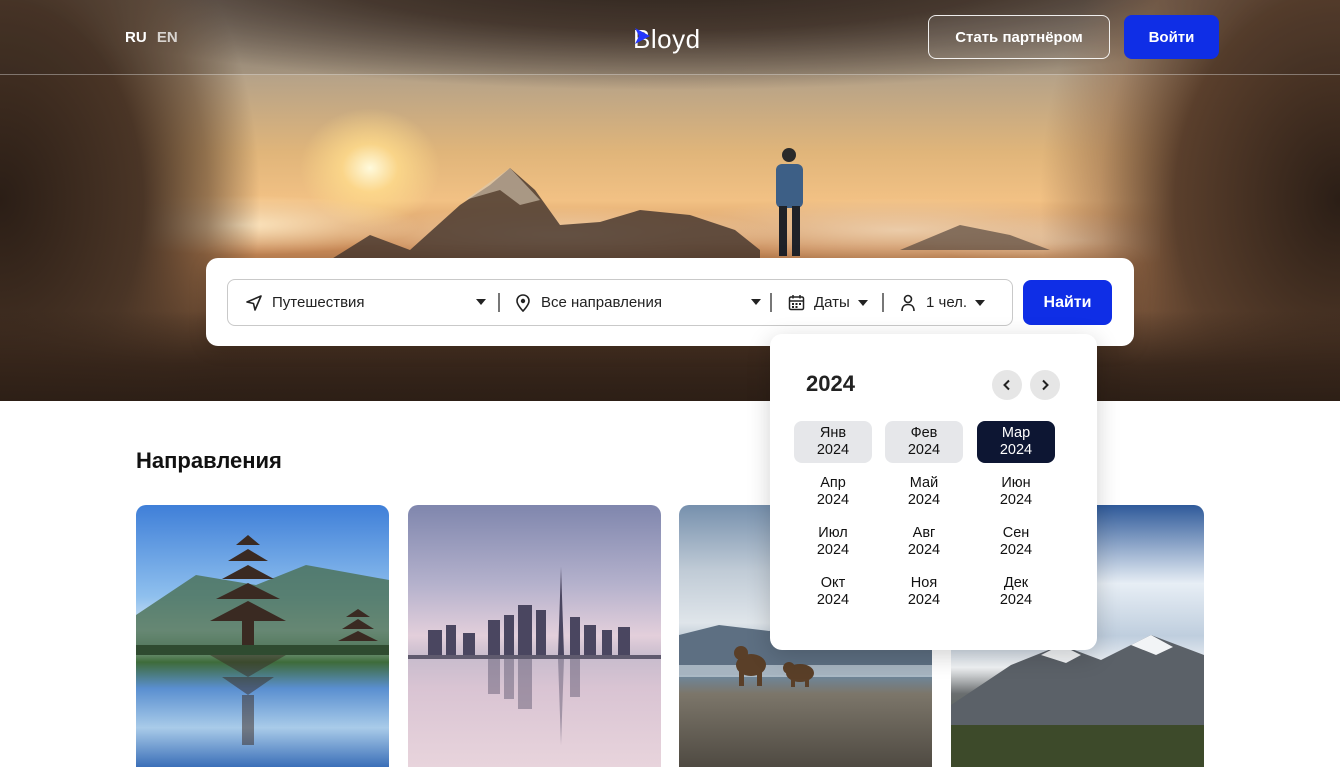 This screenshot has width=1340, height=767. I want to click on month-name: Сен, so click(1016, 533).